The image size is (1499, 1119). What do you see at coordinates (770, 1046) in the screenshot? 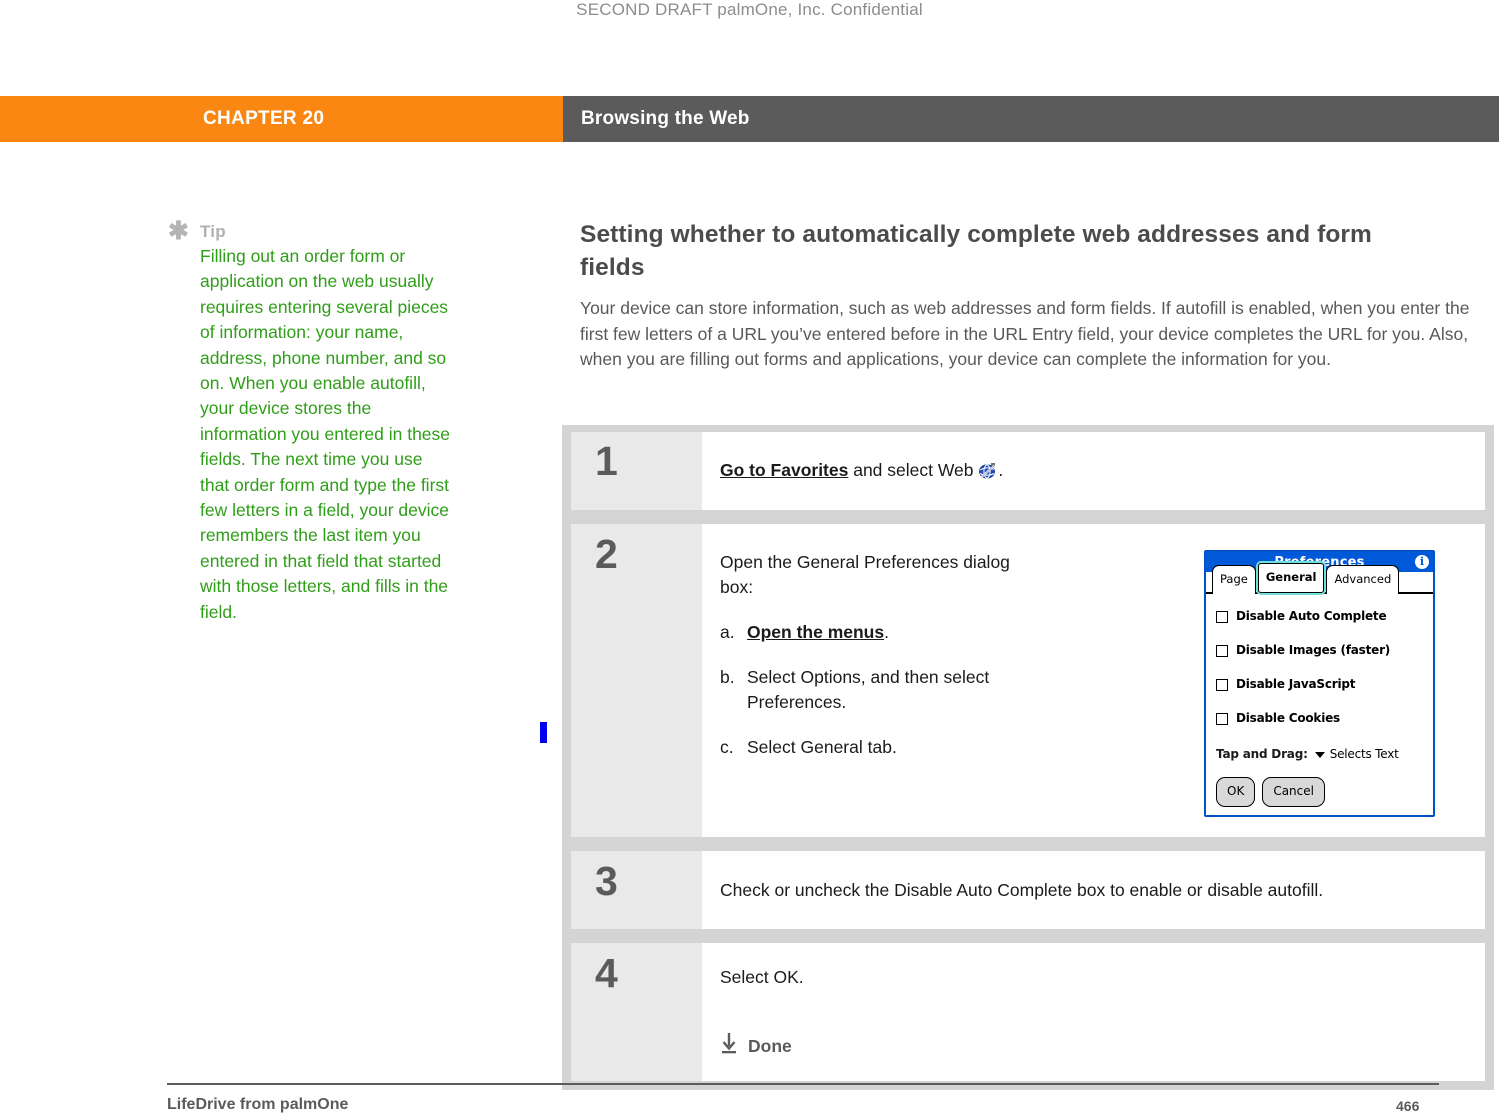
I see `done-label: Done` at bounding box center [770, 1046].